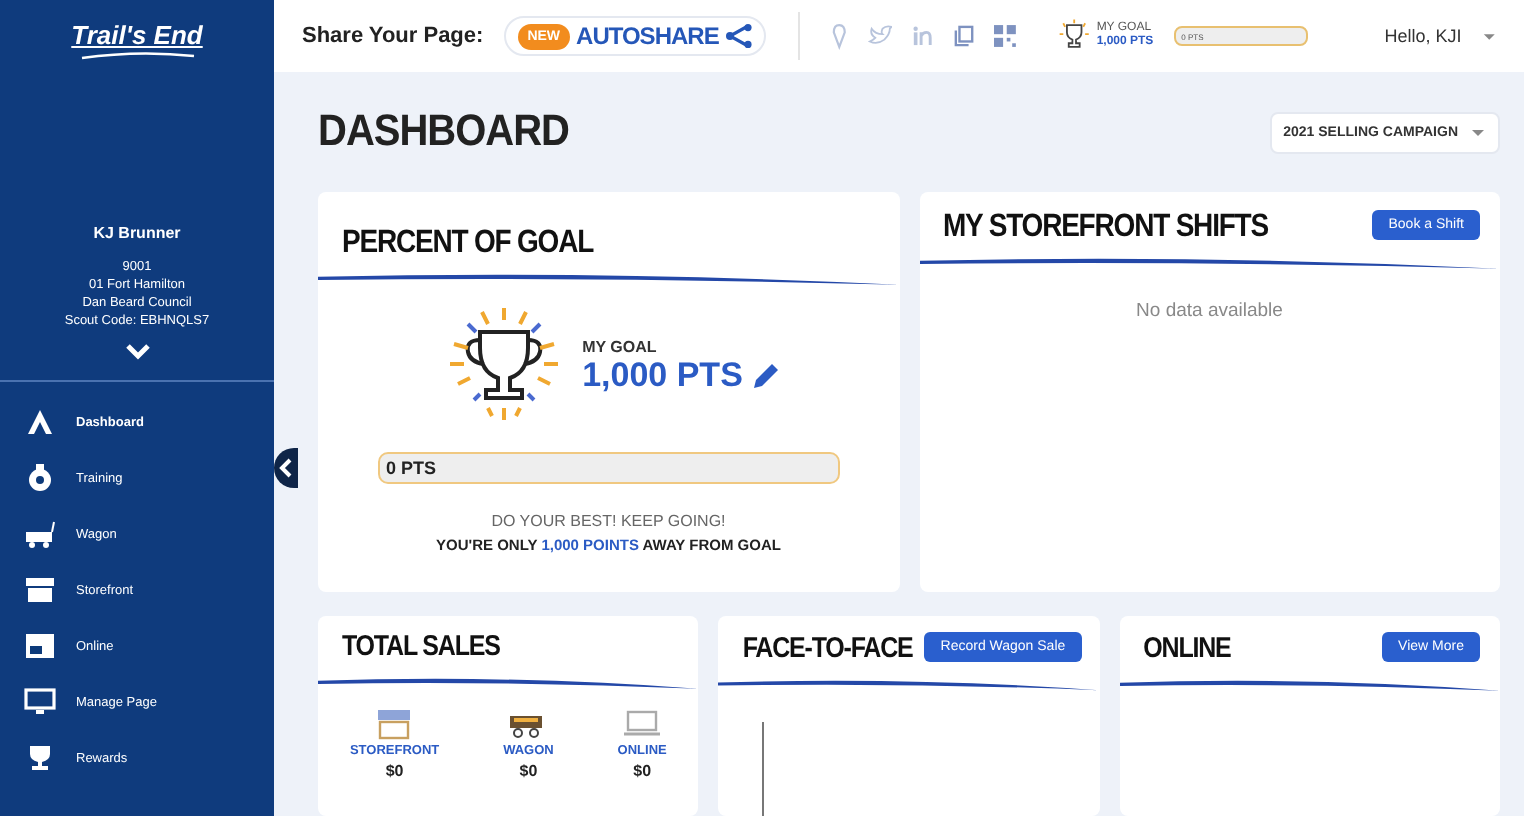  What do you see at coordinates (137, 351) in the screenshot?
I see `chevron-down-icon` at bounding box center [137, 351].